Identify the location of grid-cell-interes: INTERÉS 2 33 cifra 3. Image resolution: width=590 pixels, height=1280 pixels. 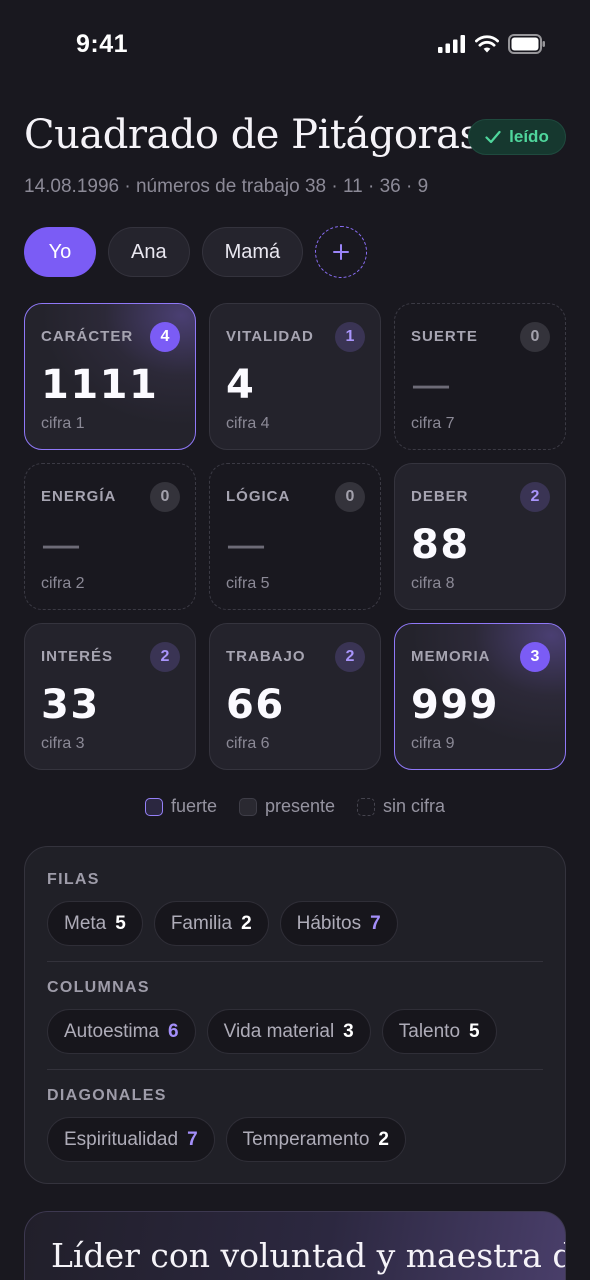
(110, 696).